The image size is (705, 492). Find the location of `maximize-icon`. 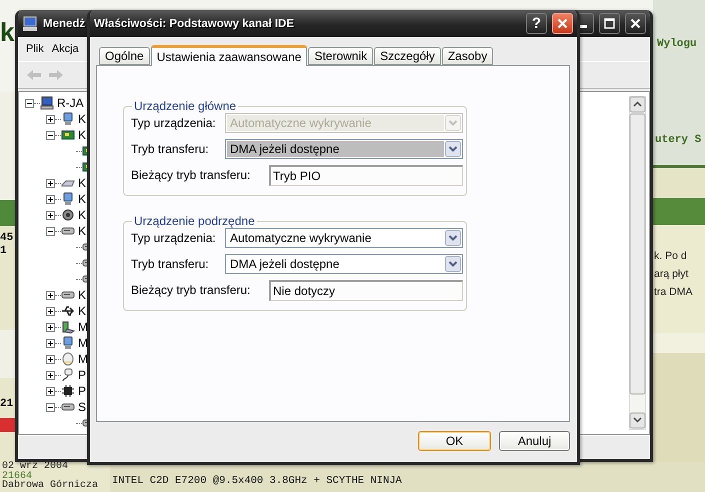

maximize-icon is located at coordinates (609, 23).